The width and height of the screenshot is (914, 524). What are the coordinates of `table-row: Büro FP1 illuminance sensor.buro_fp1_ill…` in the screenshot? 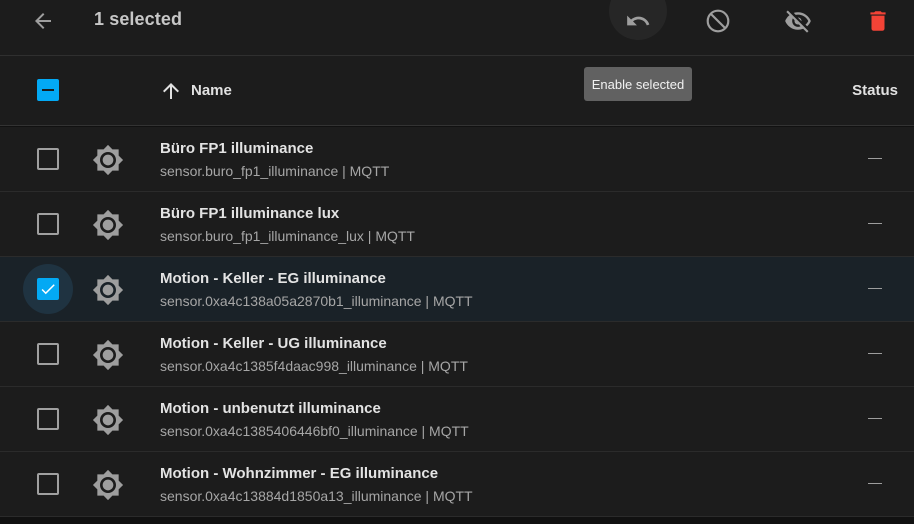 It's located at (457, 159).